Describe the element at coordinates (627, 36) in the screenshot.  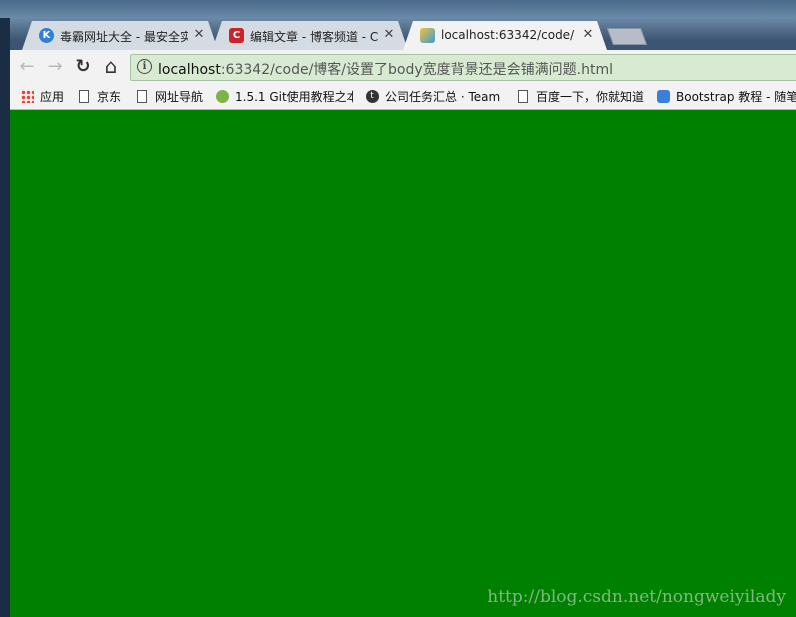
I see `new-tab-button` at that location.